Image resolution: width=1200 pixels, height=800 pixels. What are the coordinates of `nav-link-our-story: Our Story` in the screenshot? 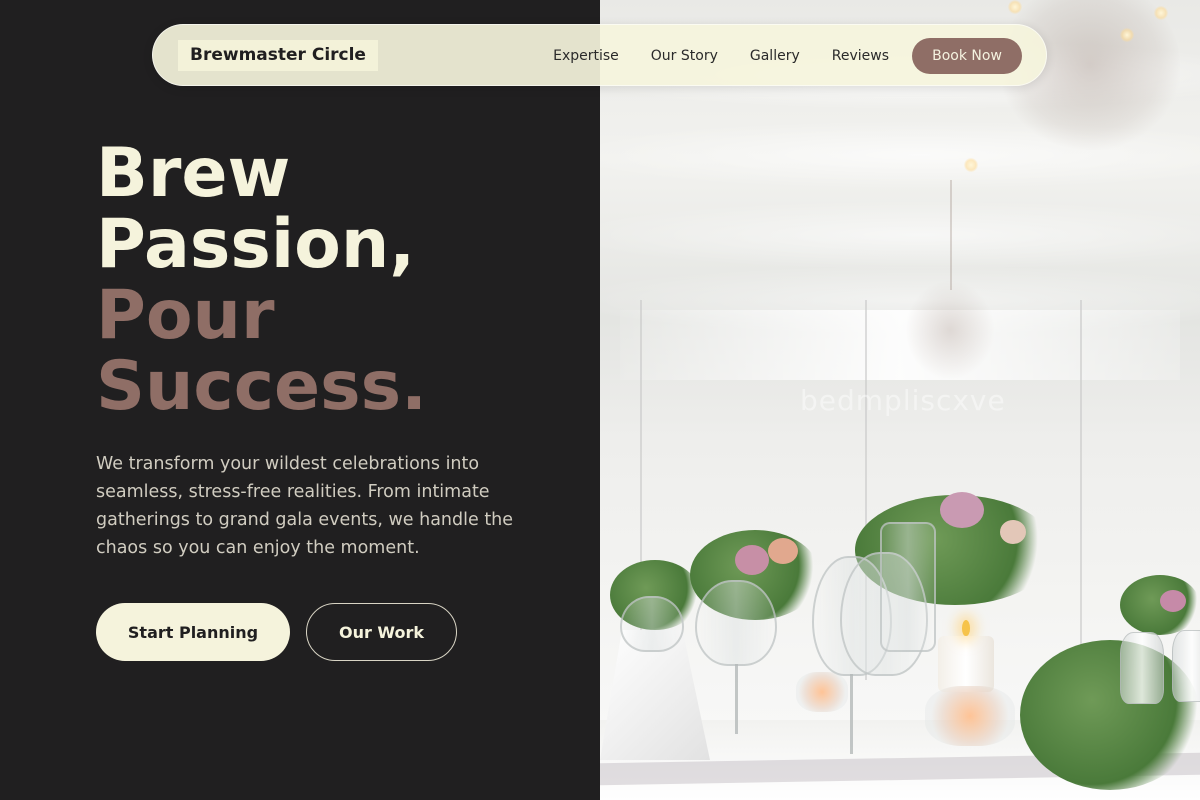 It's located at (684, 56).